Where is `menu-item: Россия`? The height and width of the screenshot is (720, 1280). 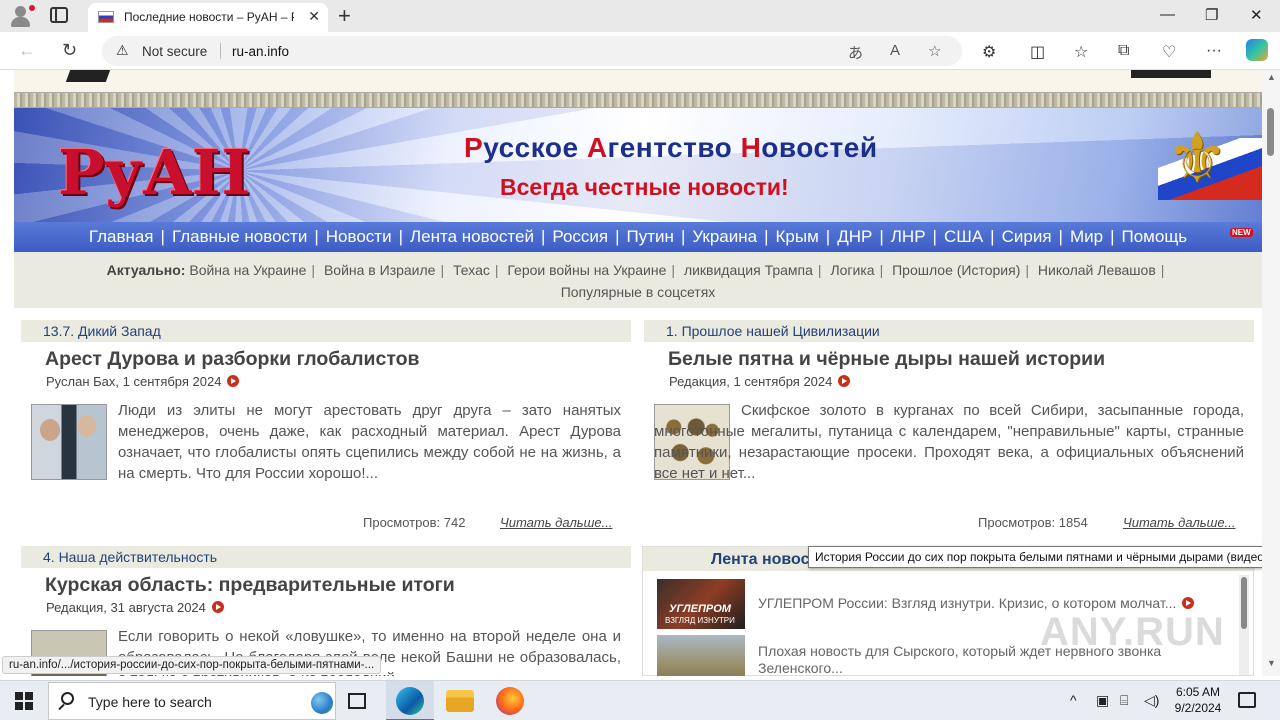
menu-item: Россия is located at coordinates (580, 236).